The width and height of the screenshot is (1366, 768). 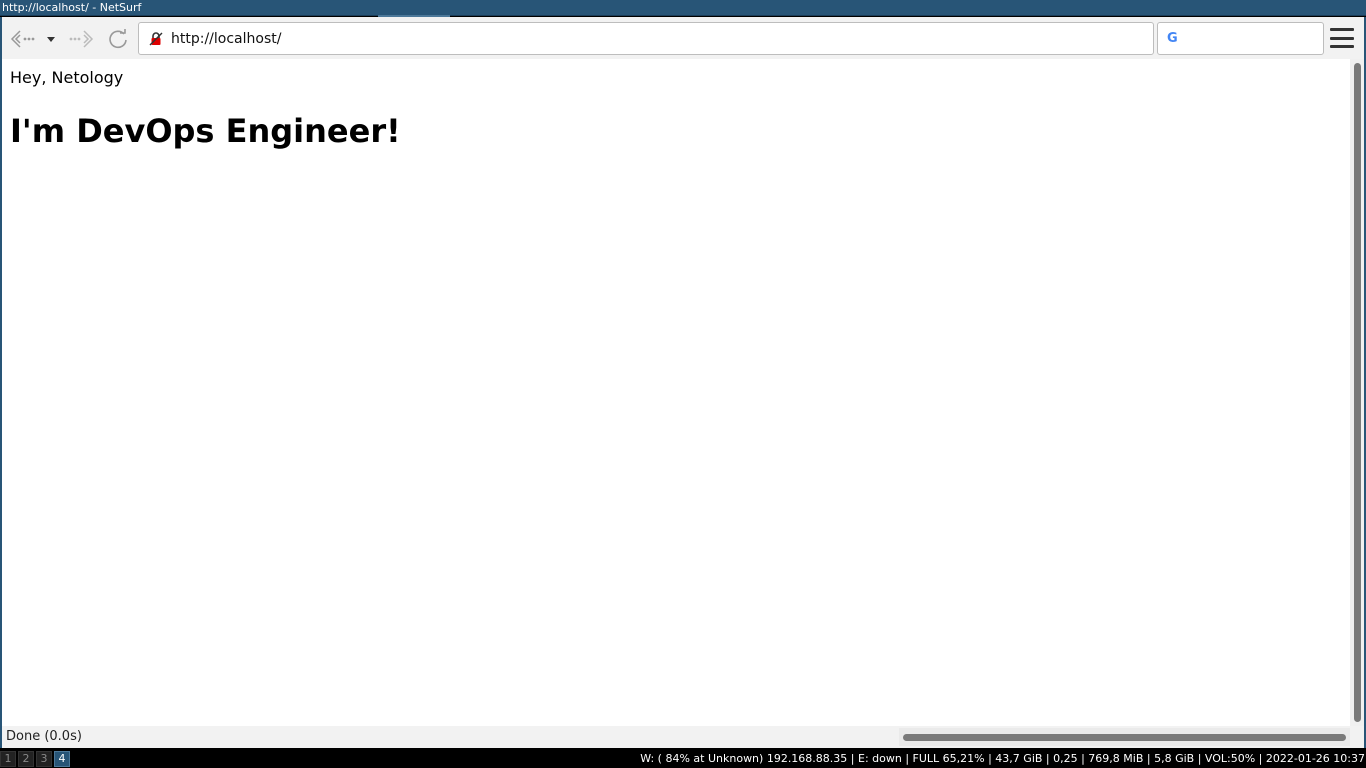 What do you see at coordinates (44, 736) in the screenshot?
I see `status-text: Done (0.0s)` at bounding box center [44, 736].